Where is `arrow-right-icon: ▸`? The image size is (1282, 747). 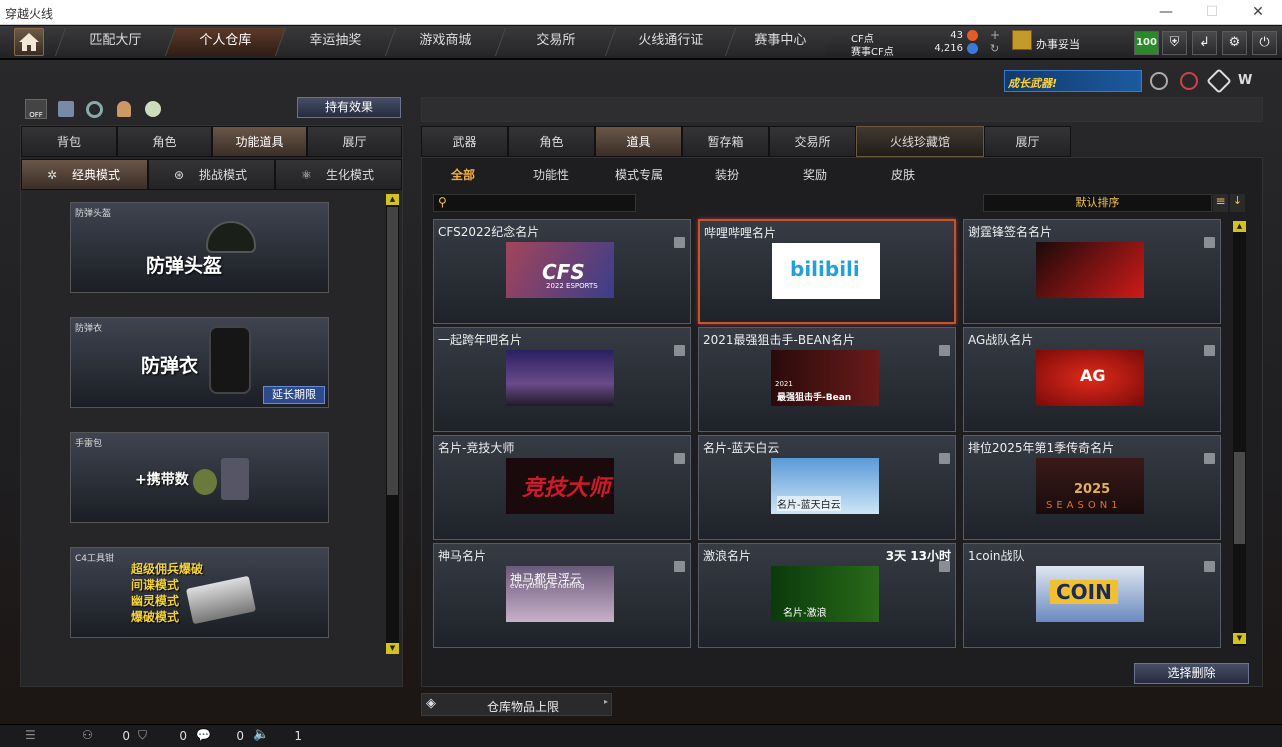
arrow-right-icon: ▸ is located at coordinates (605, 701).